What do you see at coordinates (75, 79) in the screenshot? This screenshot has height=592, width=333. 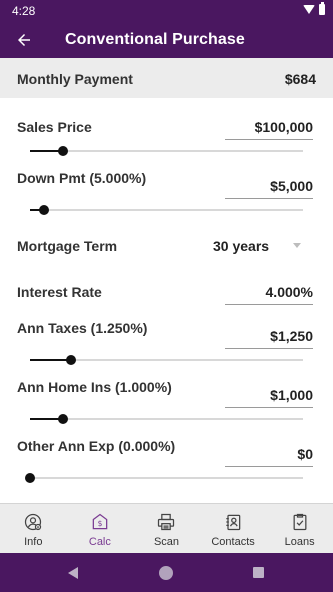 I see `monthly-payment-label: Monthly Payment` at bounding box center [75, 79].